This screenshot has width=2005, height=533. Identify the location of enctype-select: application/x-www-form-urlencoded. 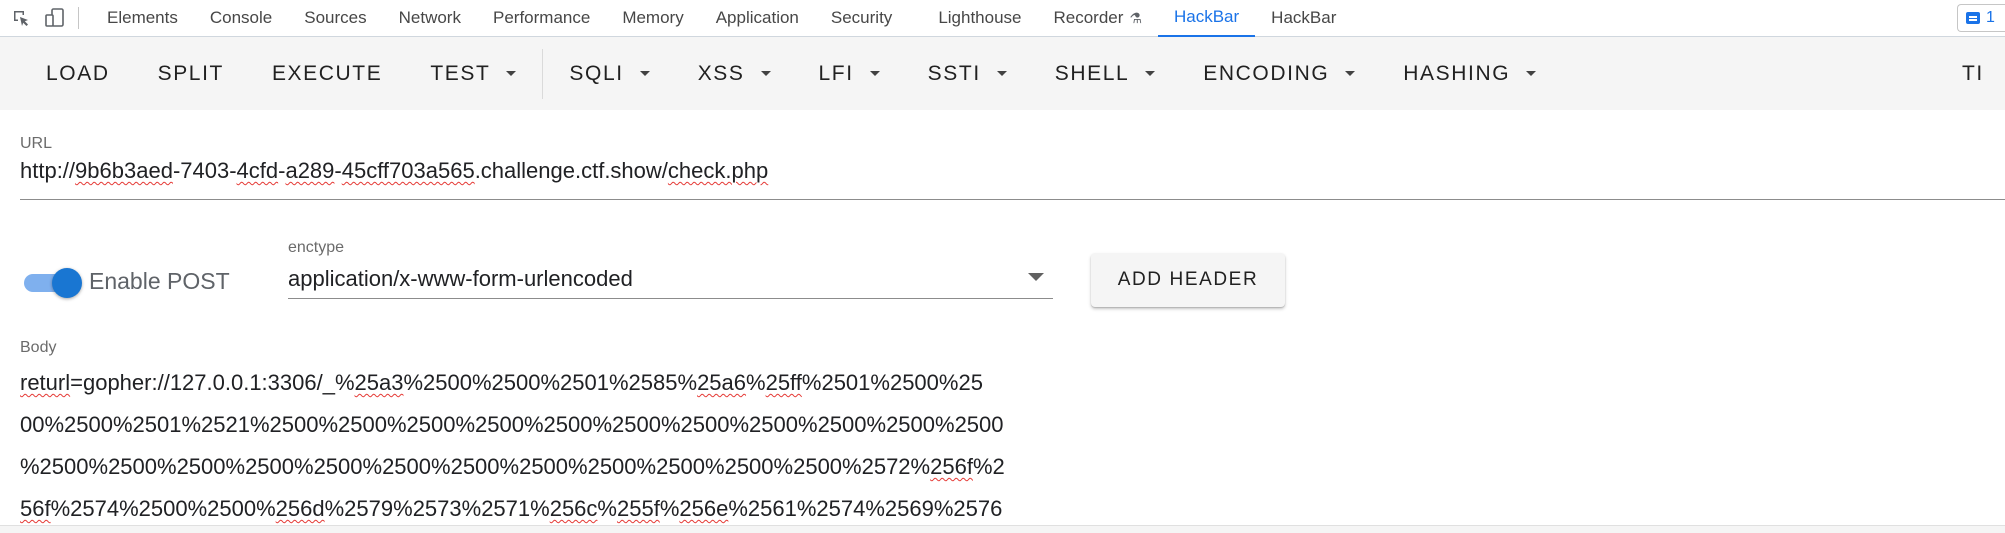
(460, 279).